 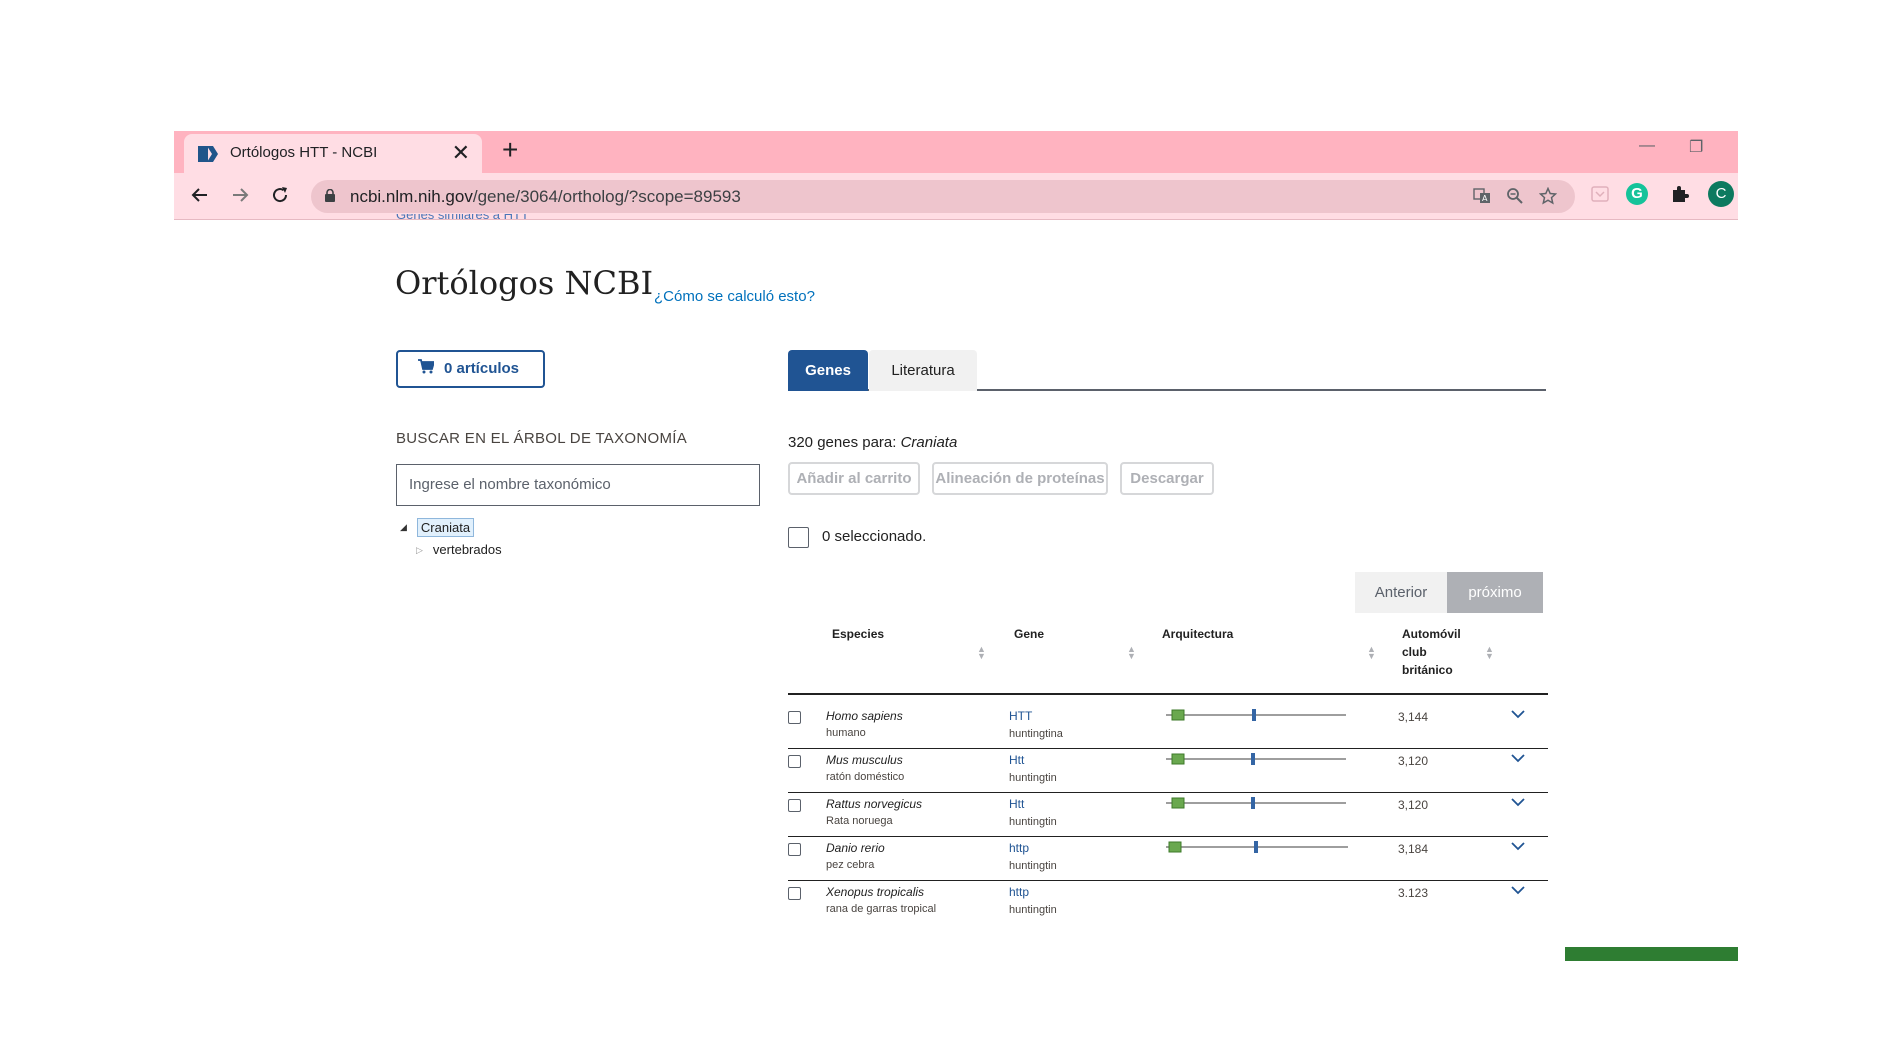 I want to click on tree-node-label: Craniata, so click(x=445, y=527).